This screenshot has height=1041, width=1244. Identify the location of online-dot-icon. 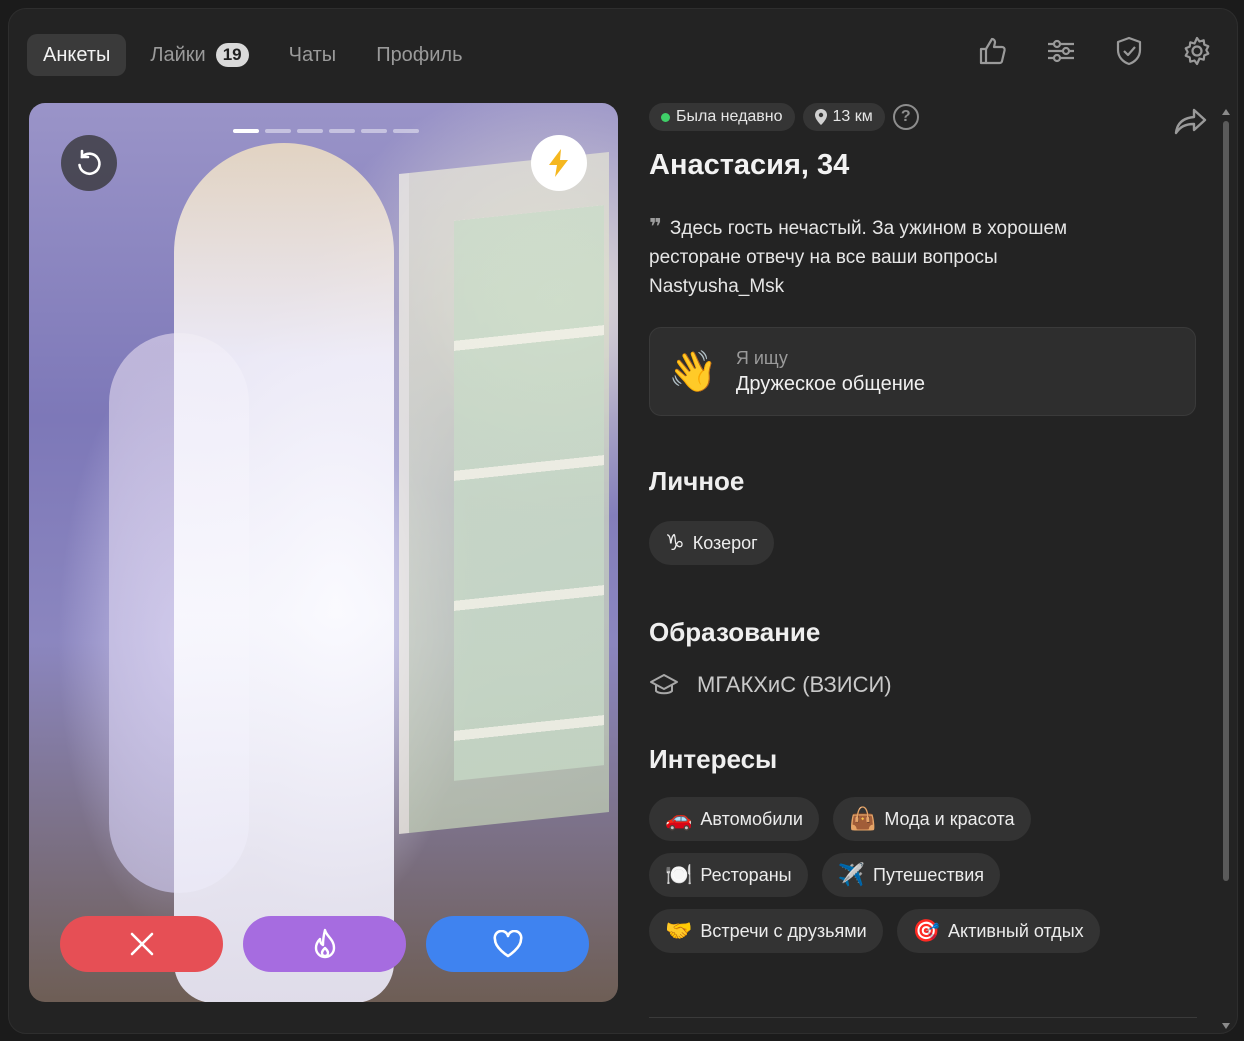
(665, 117).